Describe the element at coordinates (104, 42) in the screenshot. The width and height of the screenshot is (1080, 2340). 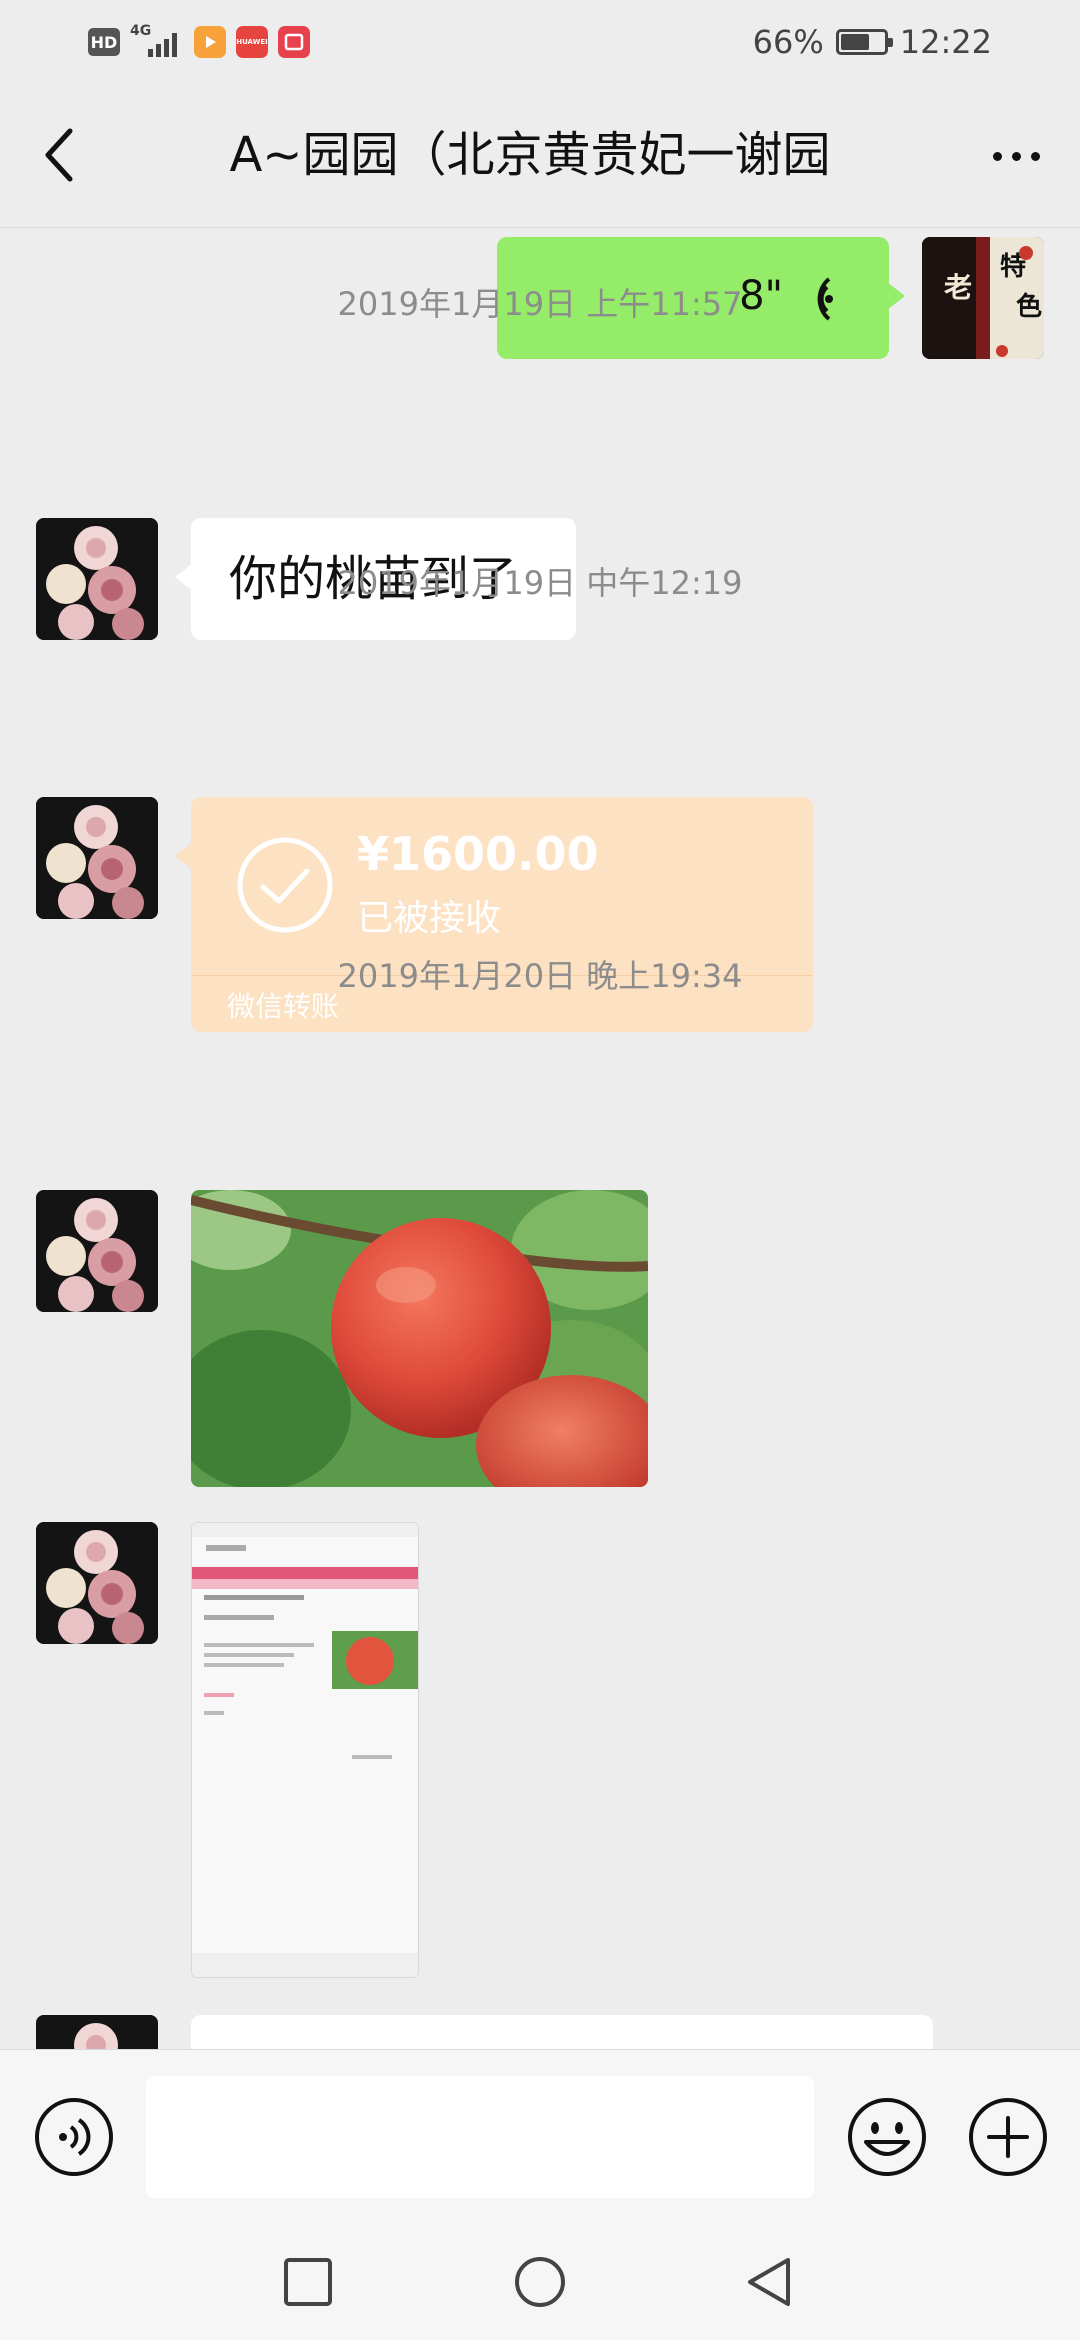
I see `hd-badge: HD` at that location.